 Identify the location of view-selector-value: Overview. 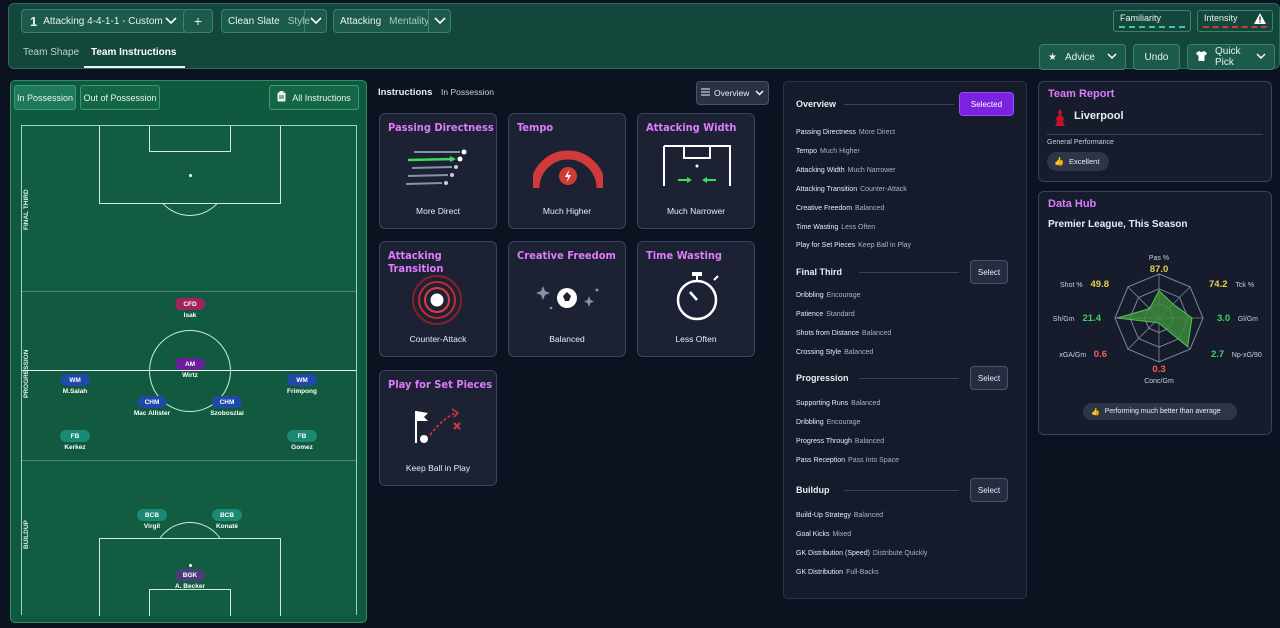
(732, 93).